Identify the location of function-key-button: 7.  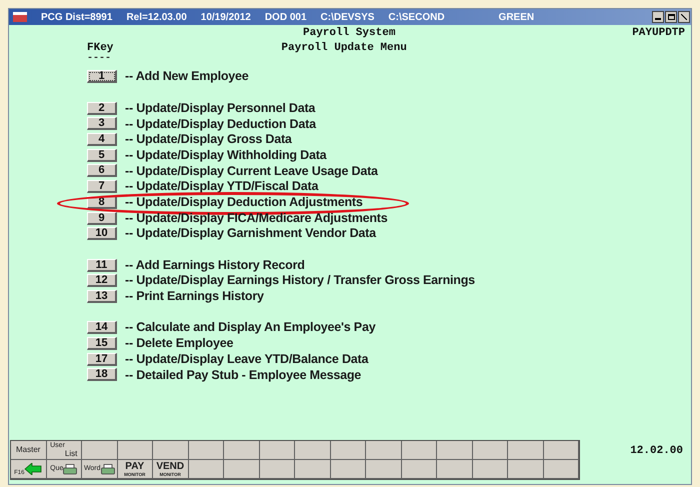
(102, 187).